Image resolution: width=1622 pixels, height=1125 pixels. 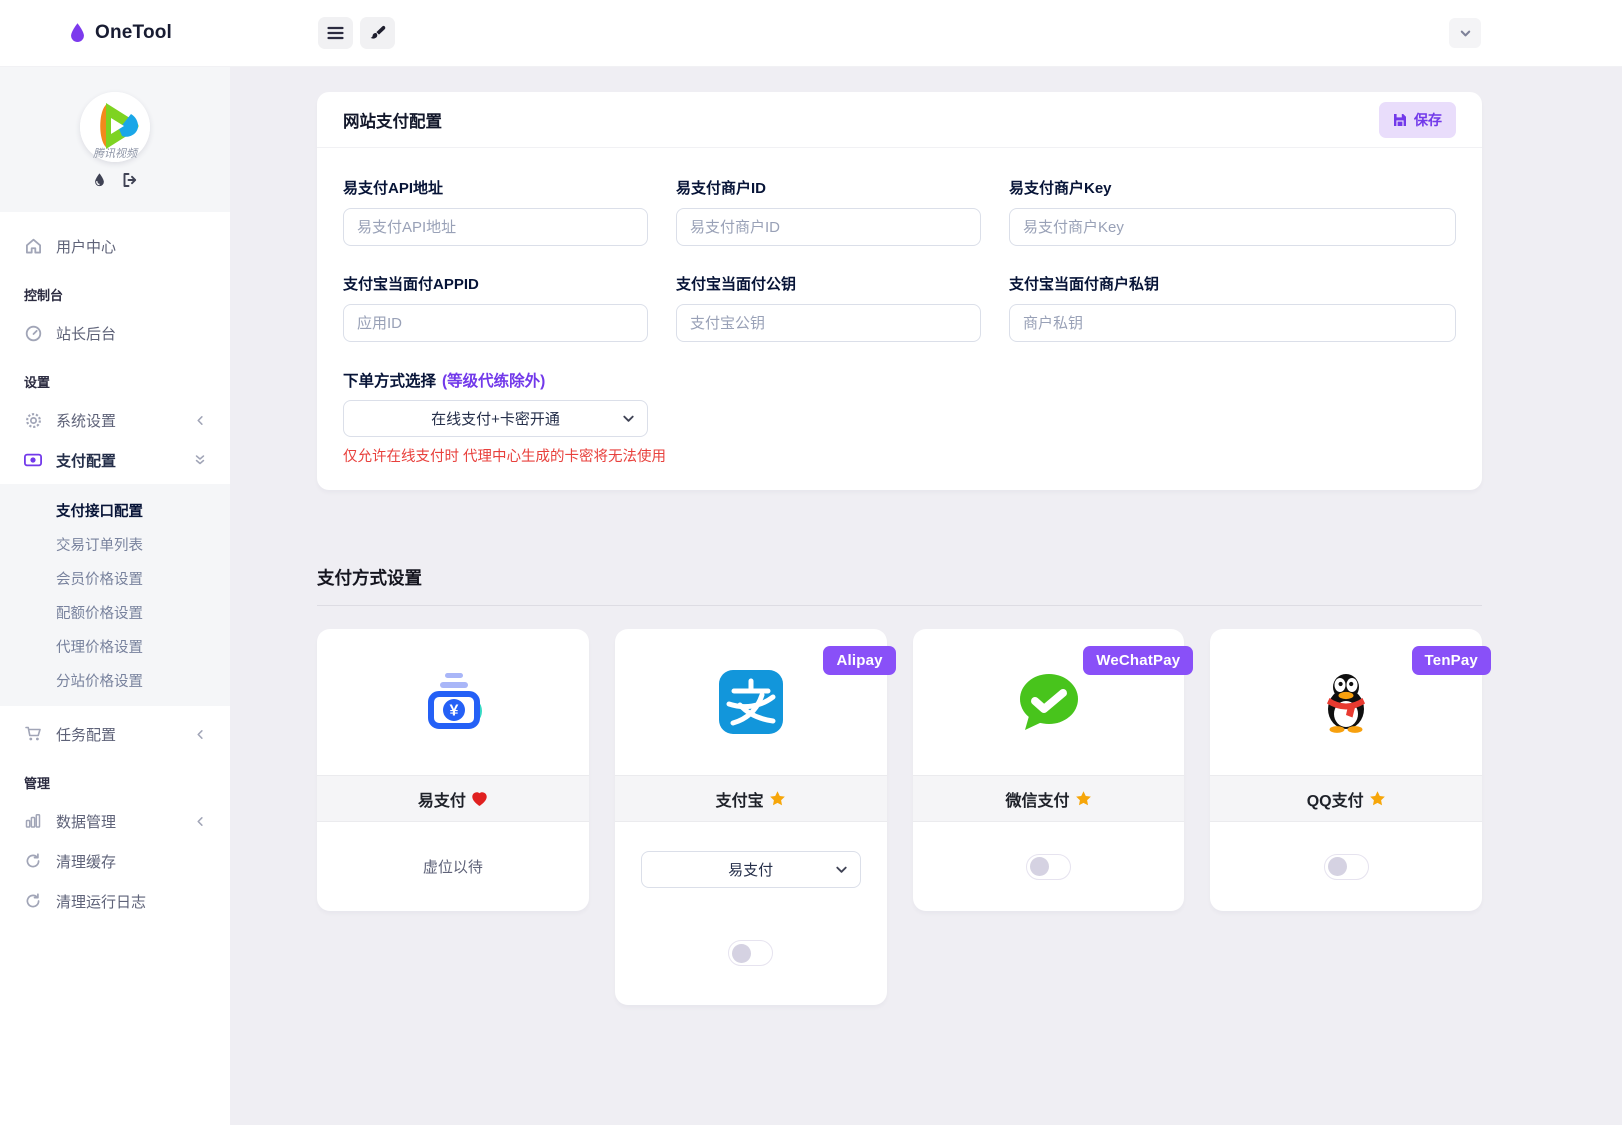 I want to click on sidebar-item-label: 清理缓存, so click(x=86, y=862).